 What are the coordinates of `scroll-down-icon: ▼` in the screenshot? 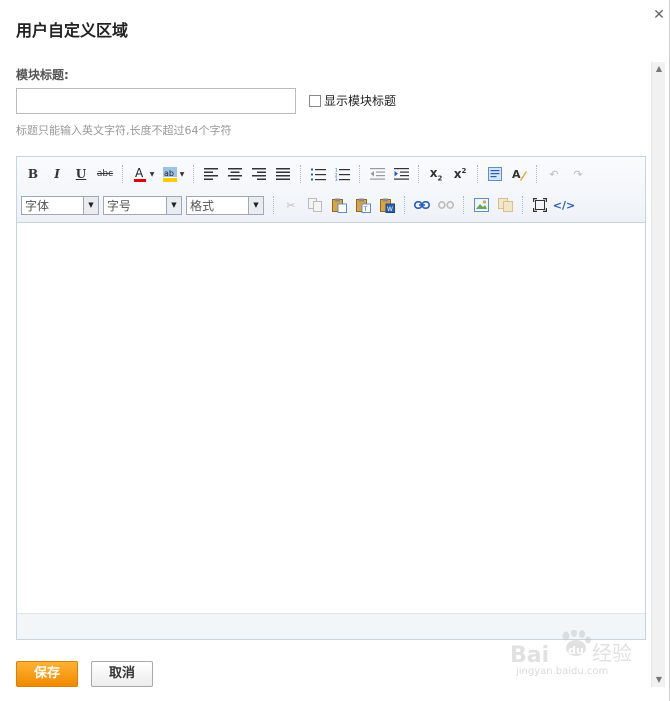 It's located at (659, 680).